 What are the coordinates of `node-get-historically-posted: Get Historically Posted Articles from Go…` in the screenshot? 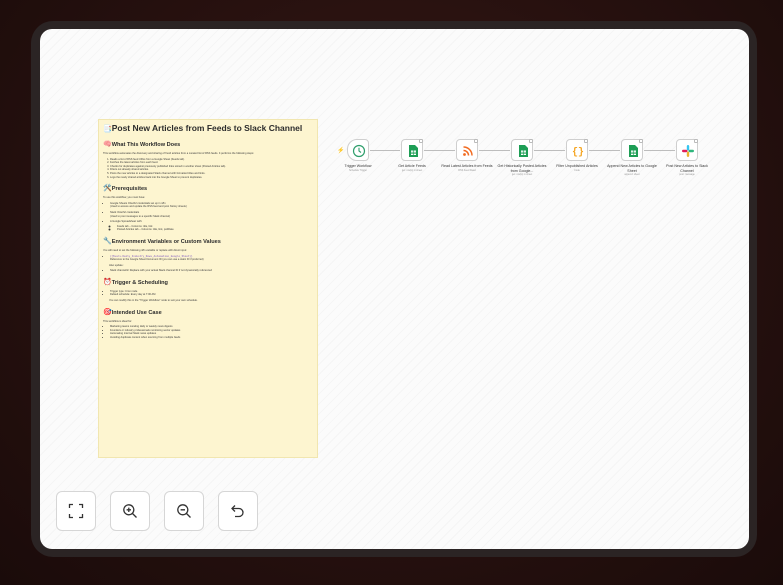 It's located at (522, 157).